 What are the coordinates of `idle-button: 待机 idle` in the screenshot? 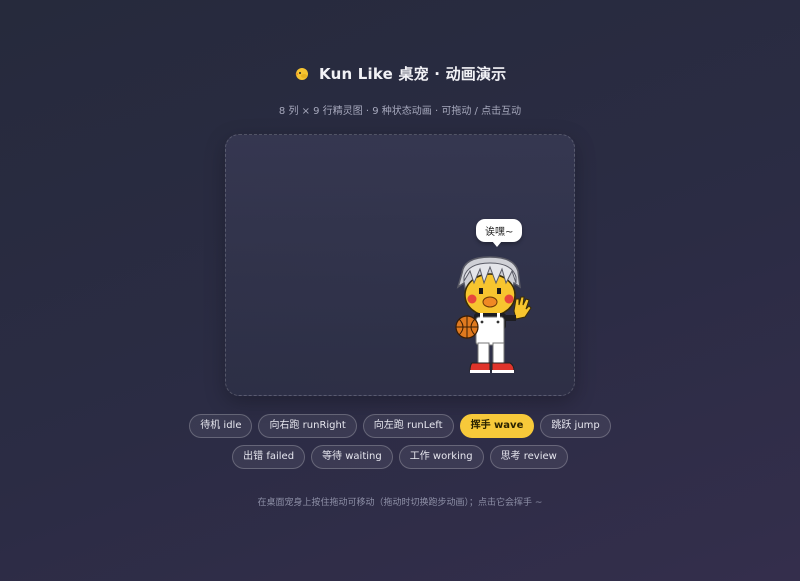 It's located at (221, 426).